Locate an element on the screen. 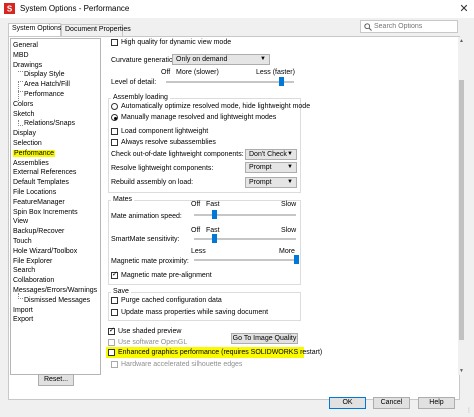 The height and width of the screenshot is (417, 474). update-mass-checkbox is located at coordinates (114, 312).